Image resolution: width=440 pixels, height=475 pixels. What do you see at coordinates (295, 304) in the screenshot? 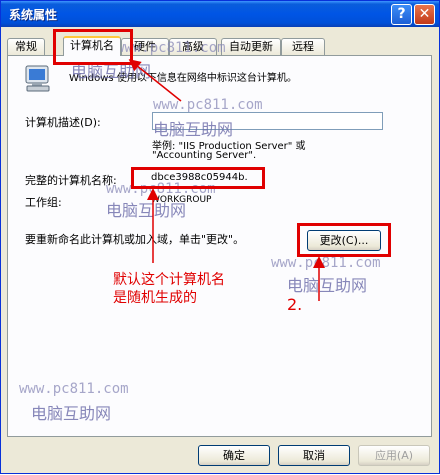
I see `annotation-step: 2.` at bounding box center [295, 304].